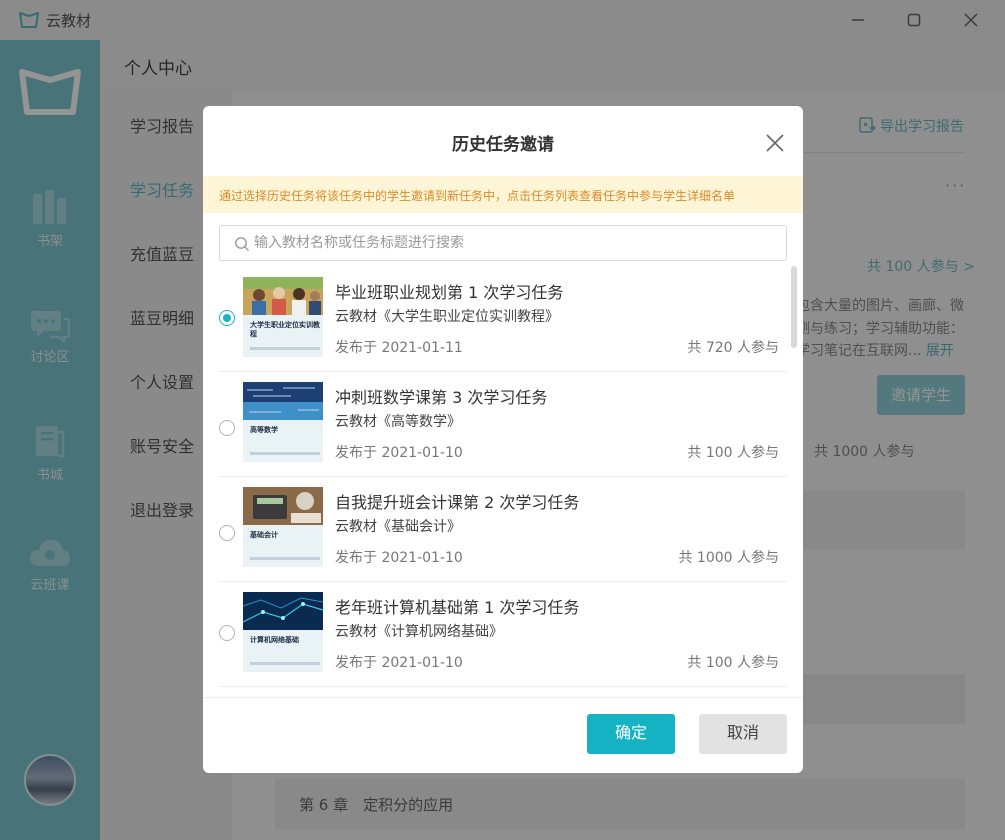 The width and height of the screenshot is (1005, 840). Describe the element at coordinates (264, 535) in the screenshot. I see `cover-title: 基础会计` at that location.